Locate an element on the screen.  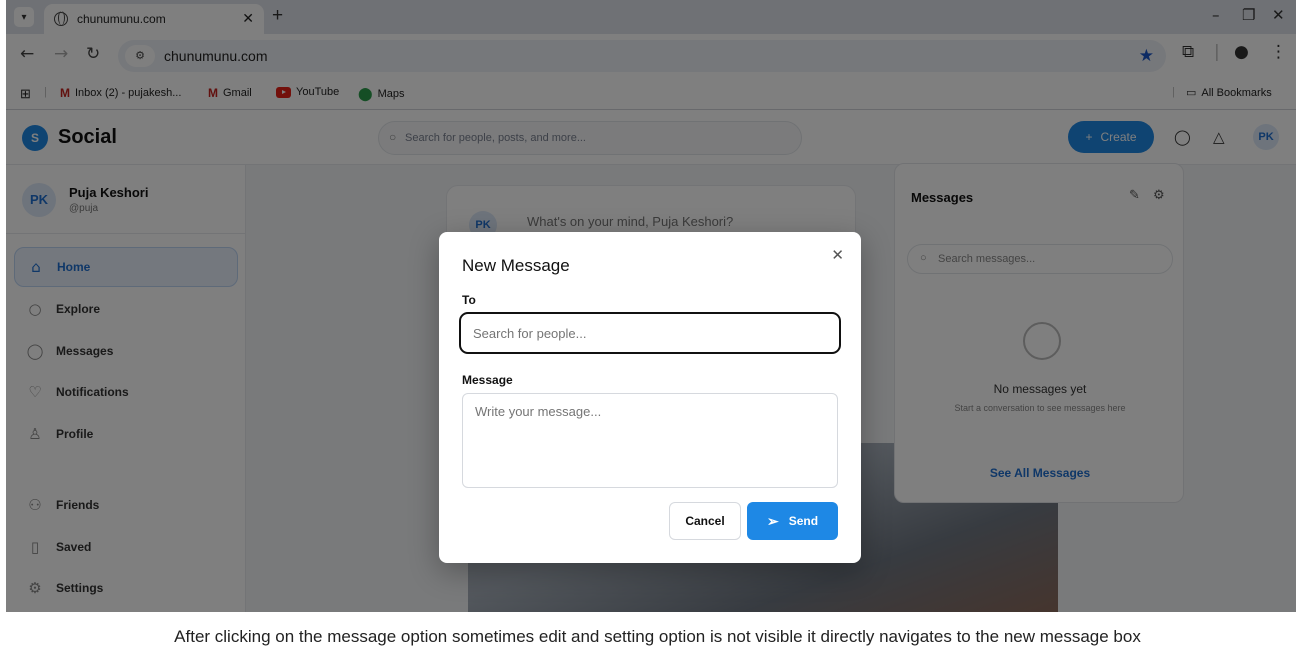
to-label: To is located at coordinates (469, 300).